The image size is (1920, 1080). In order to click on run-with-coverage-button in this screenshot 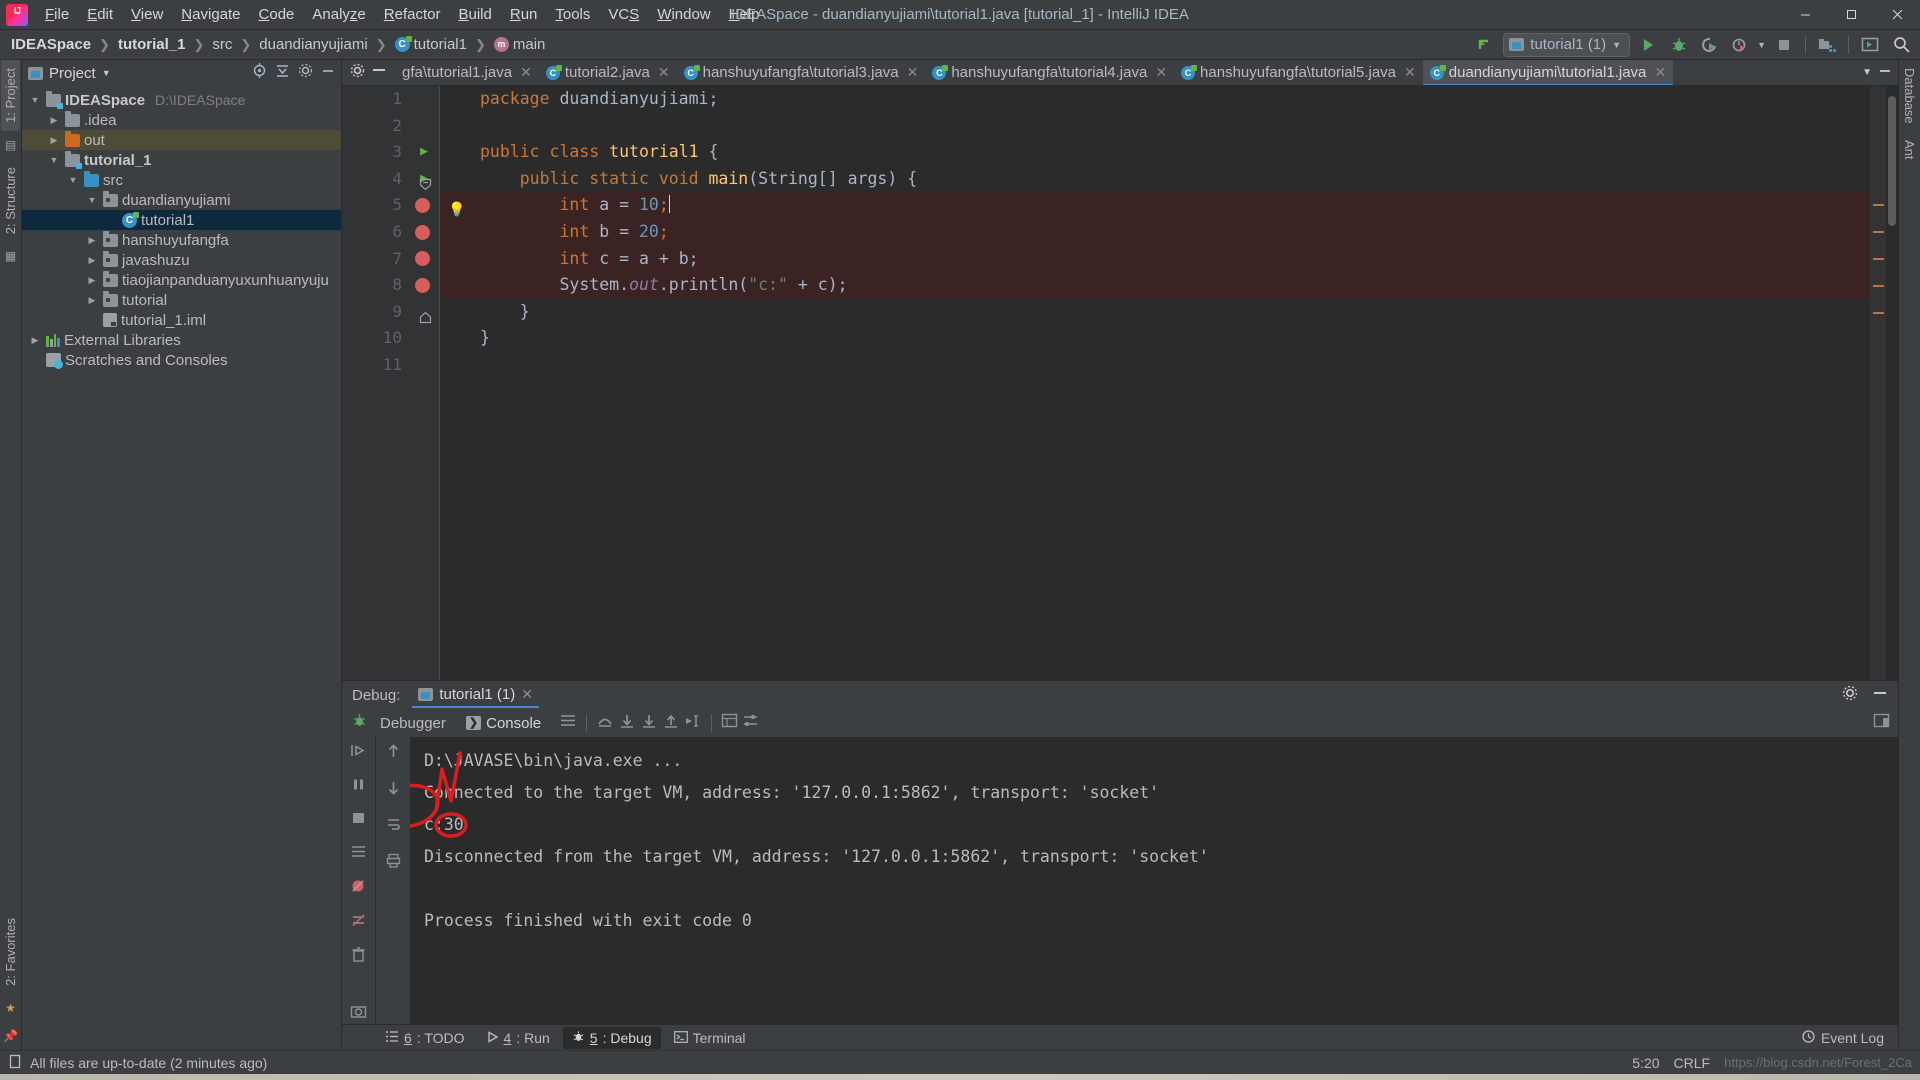, I will do `click(1710, 45)`.